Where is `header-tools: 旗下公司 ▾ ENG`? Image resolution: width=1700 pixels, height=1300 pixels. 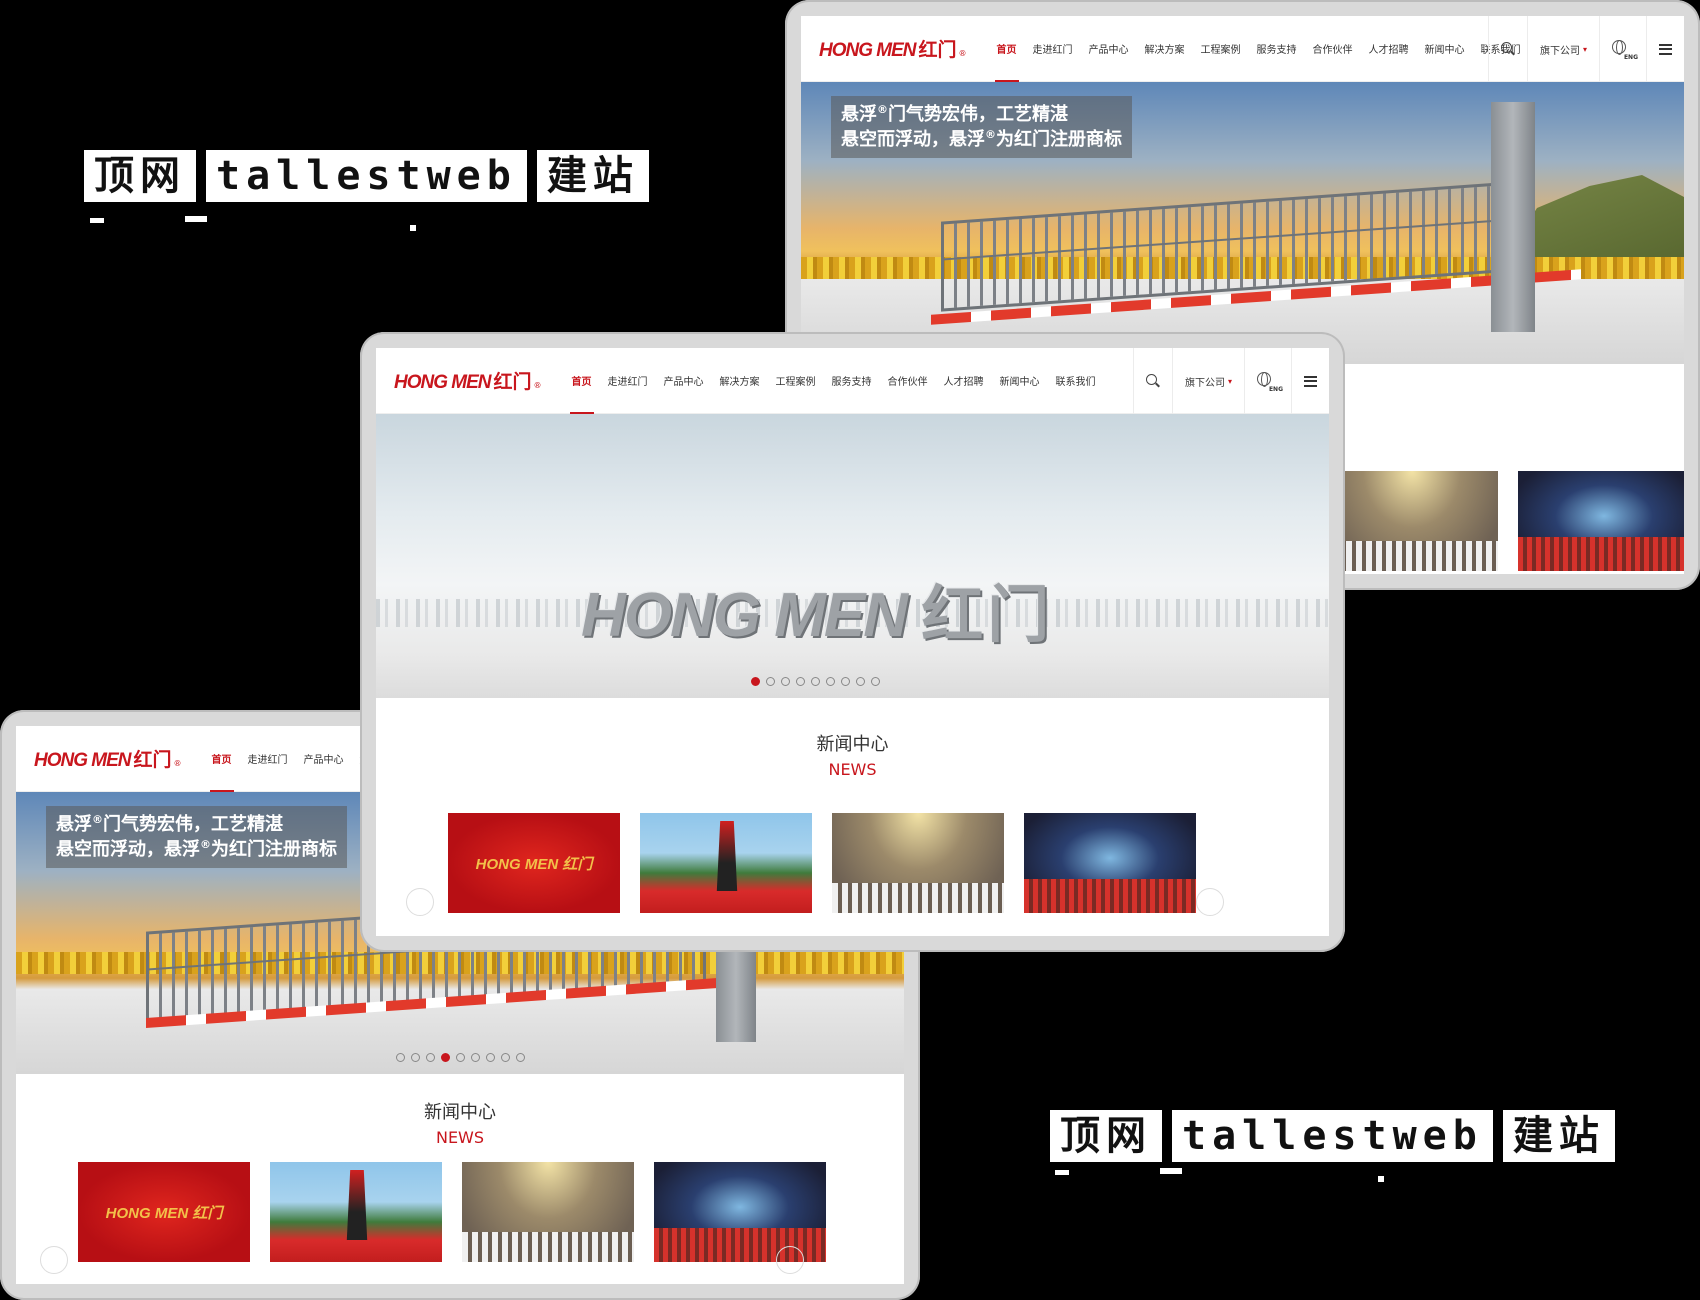
header-tools: 旗下公司 ▾ ENG is located at coordinates (1230, 381).